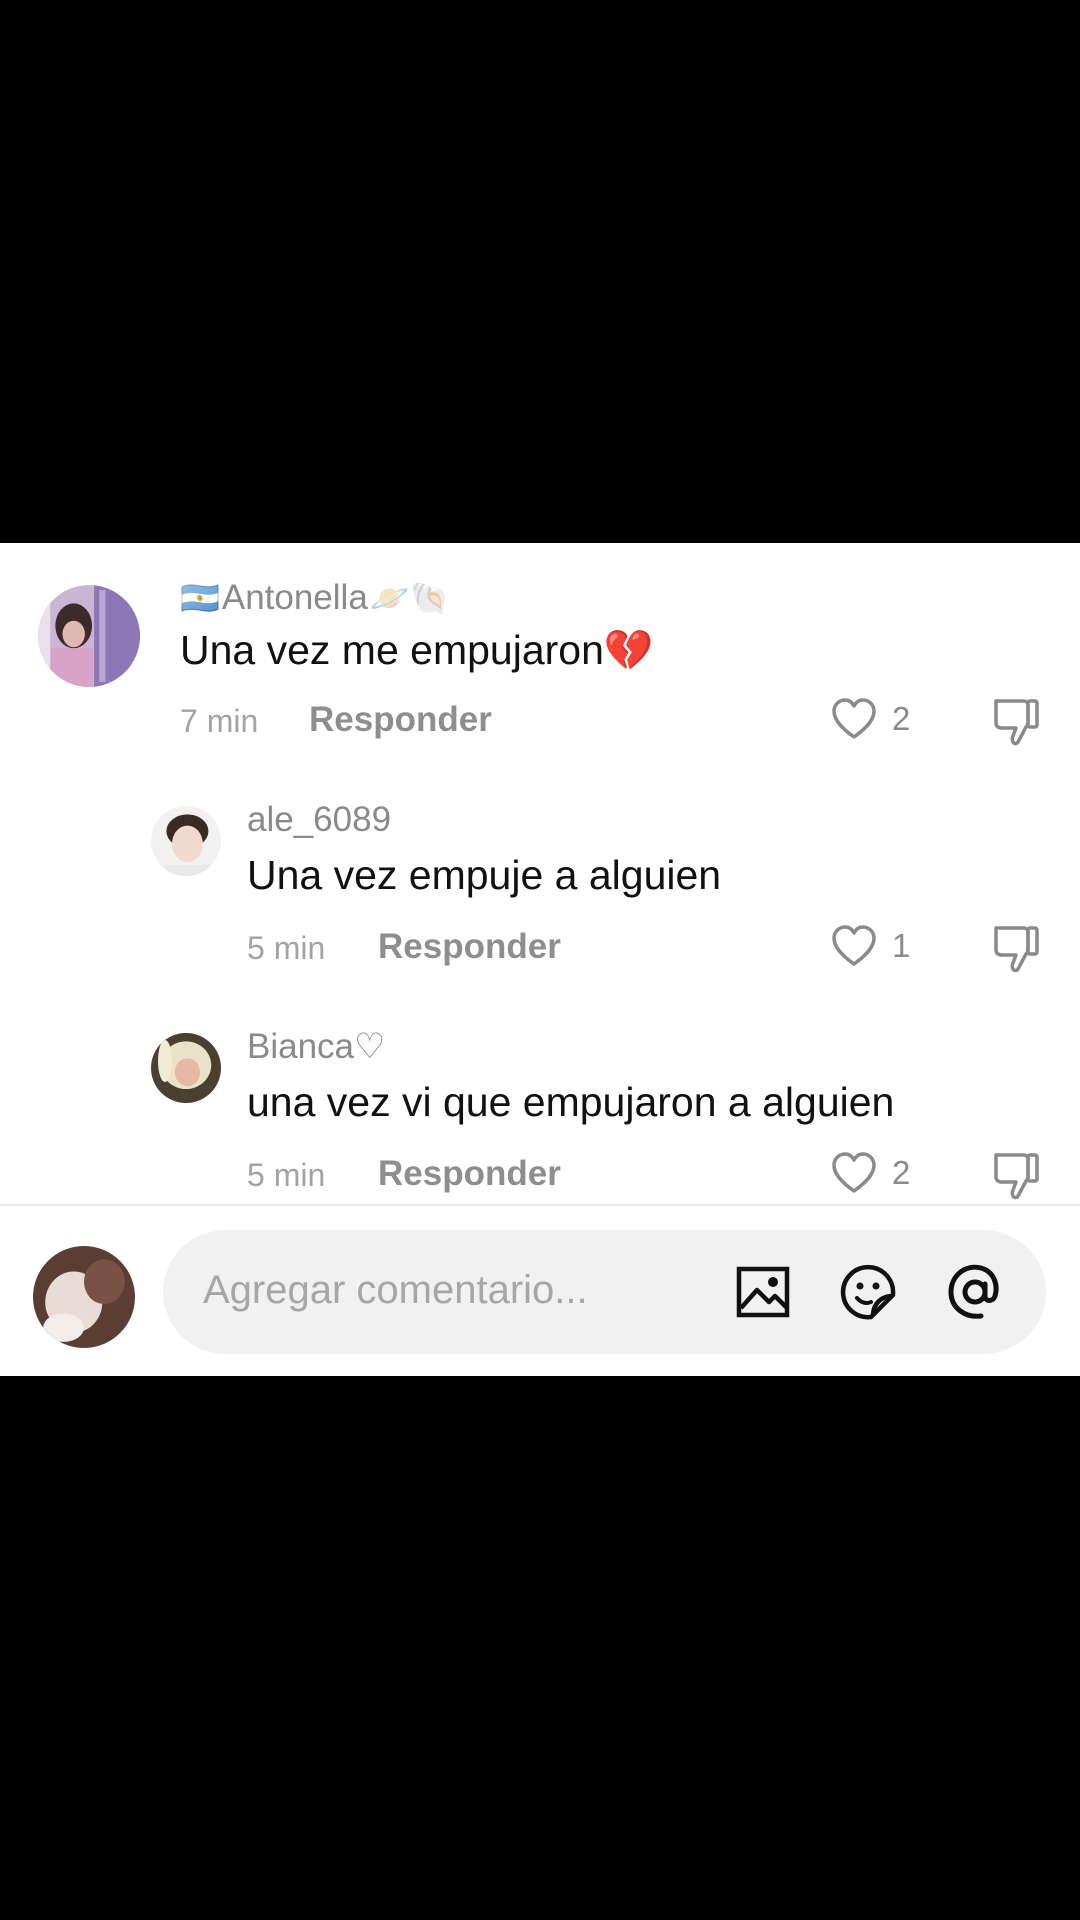  I want to click on image-icon, so click(763, 1292).